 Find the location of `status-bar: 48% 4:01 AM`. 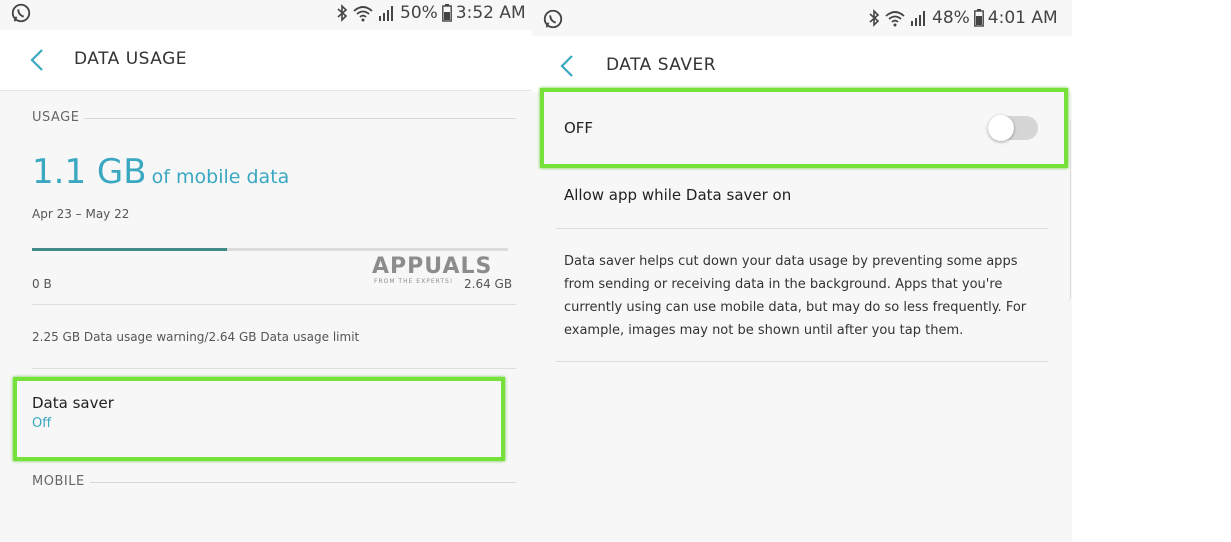

status-bar: 48% 4:01 AM is located at coordinates (802, 15).